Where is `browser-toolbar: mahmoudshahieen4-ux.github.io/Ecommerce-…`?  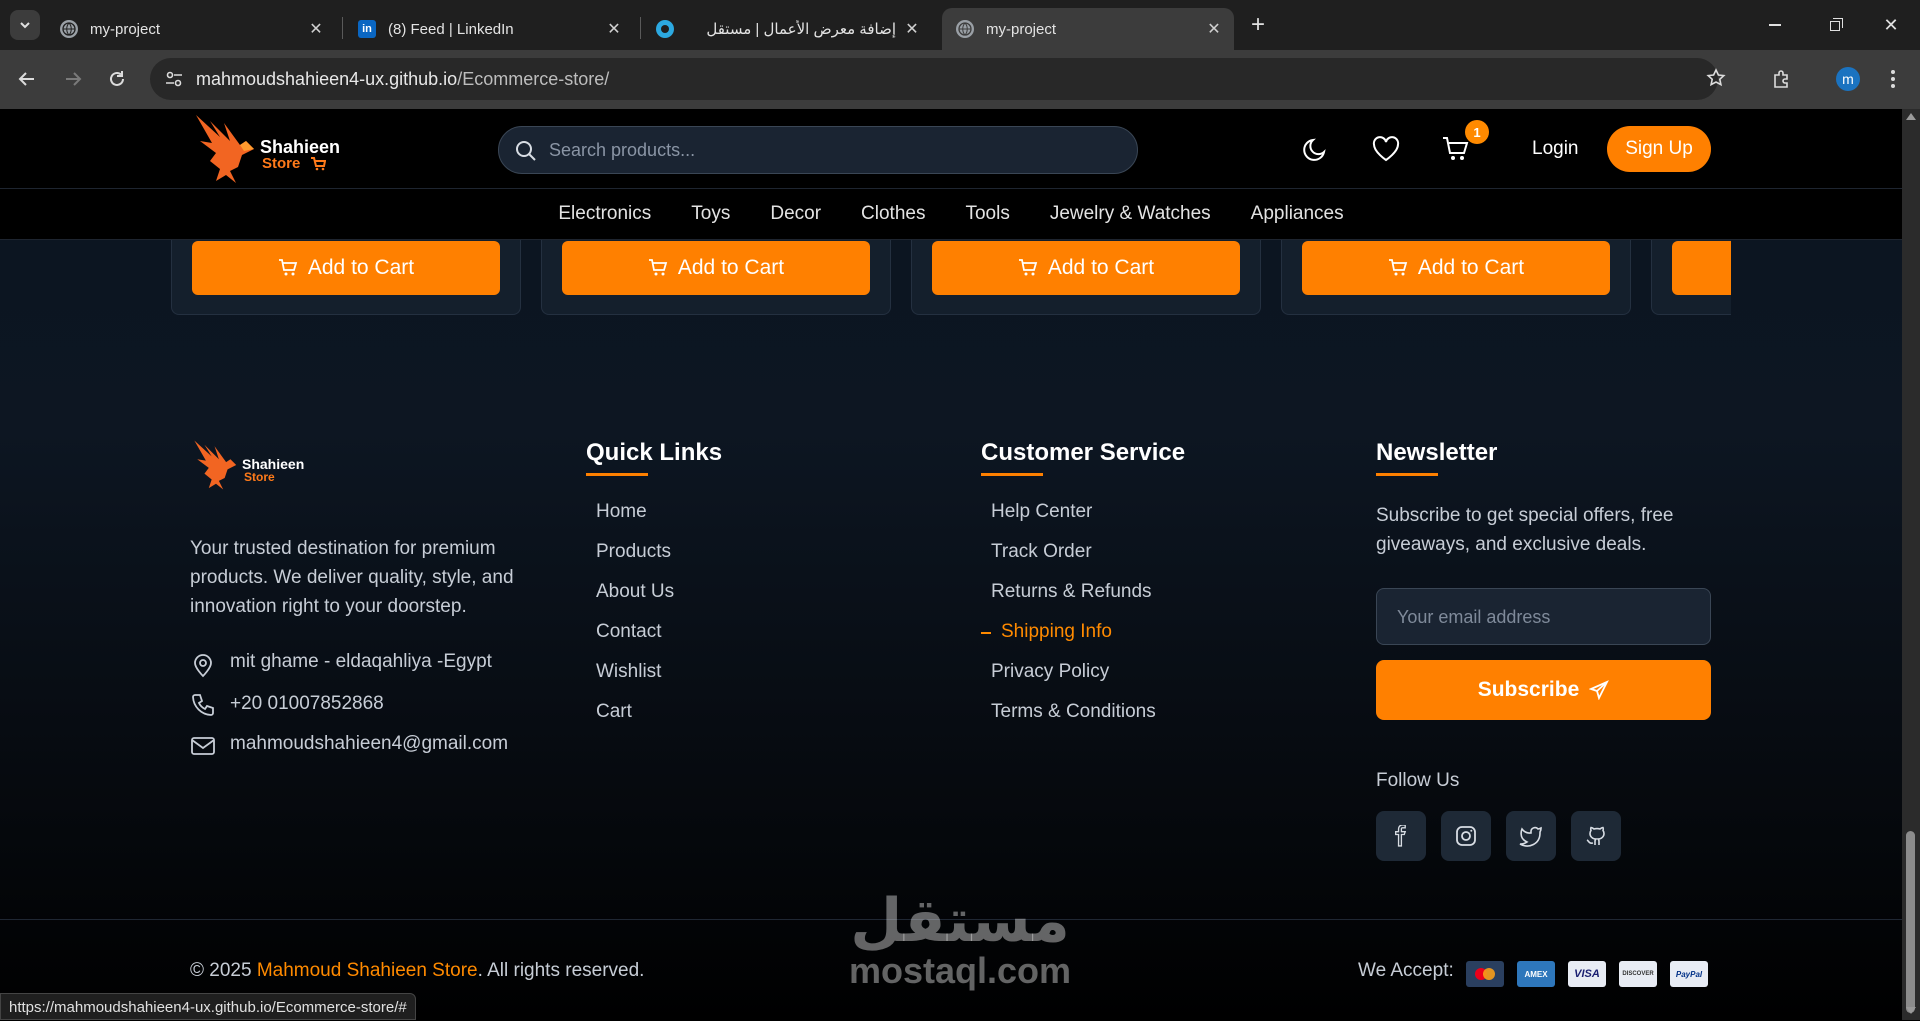
browser-toolbar: mahmoudshahieen4-ux.github.io/Ecommerce-… is located at coordinates (960, 79).